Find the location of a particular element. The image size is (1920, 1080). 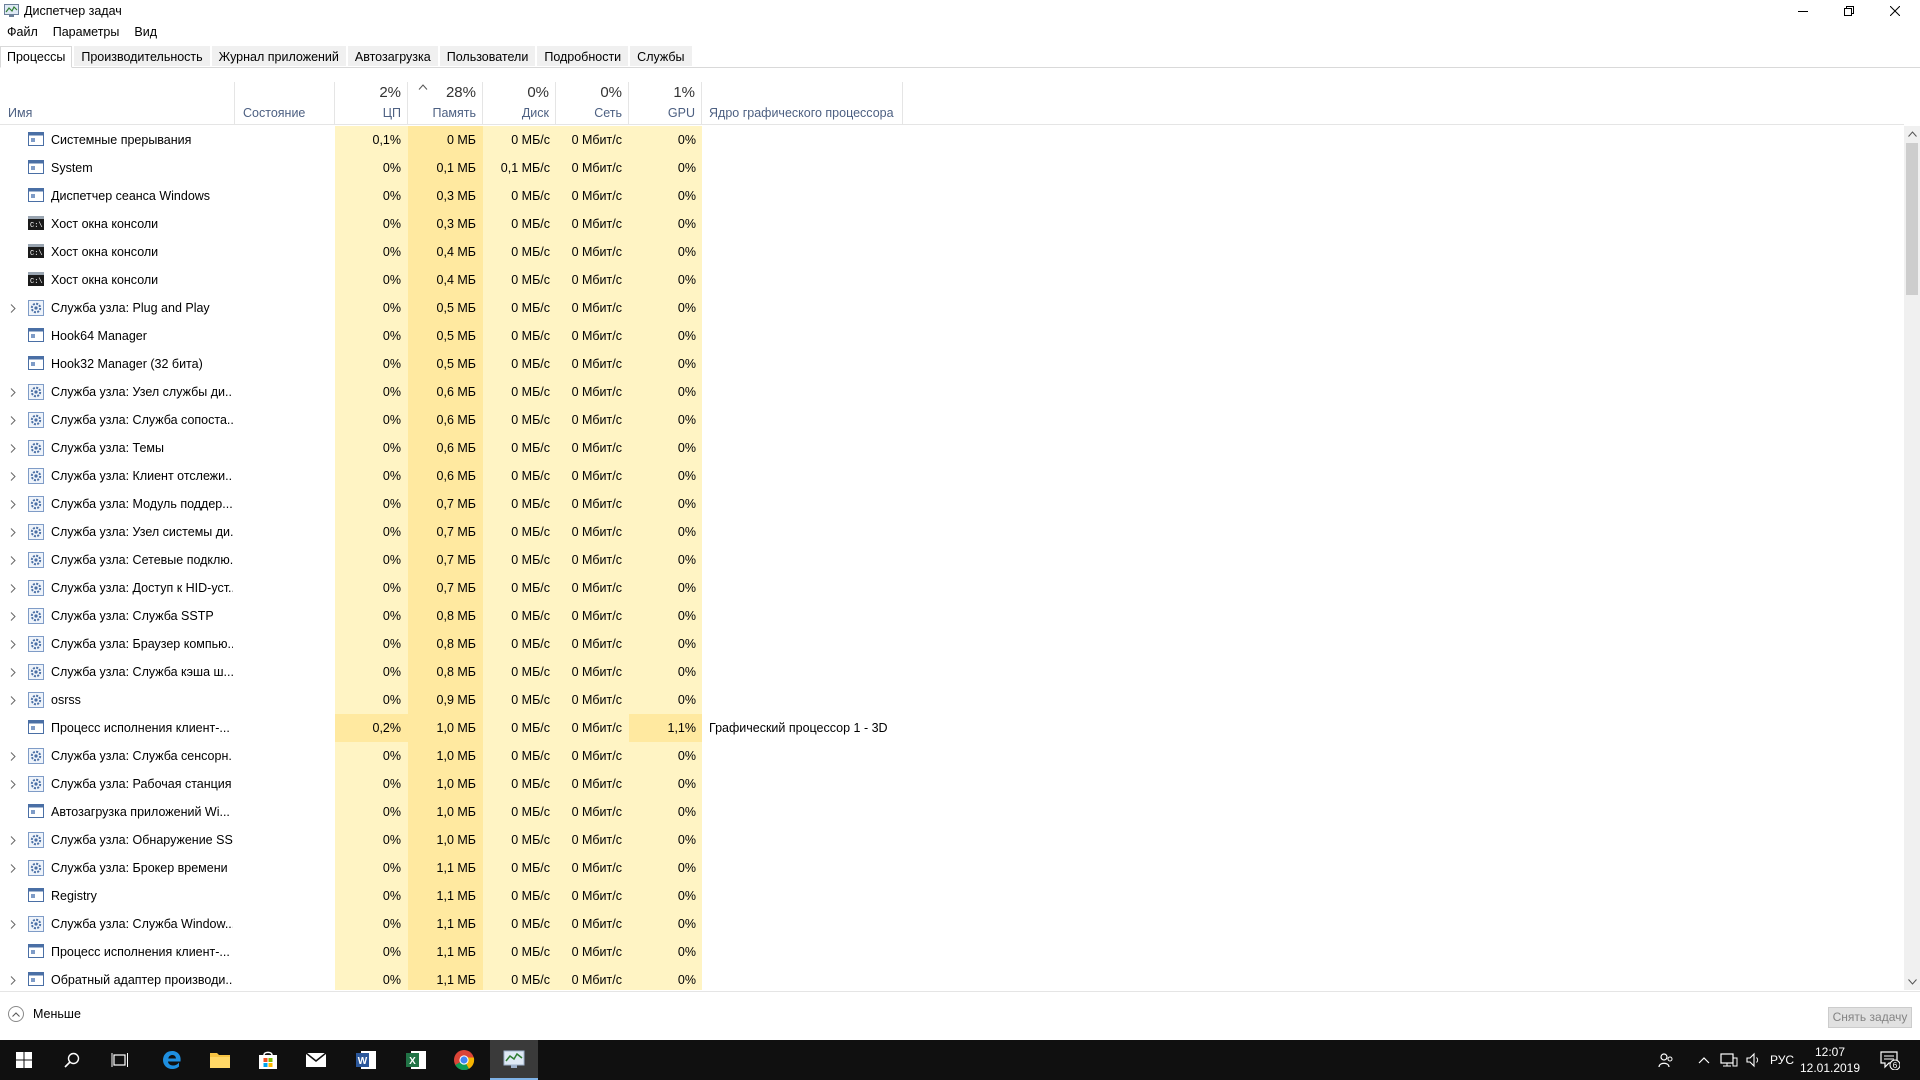

clock: 12:07 12.01.2019 is located at coordinates (1830, 1060).